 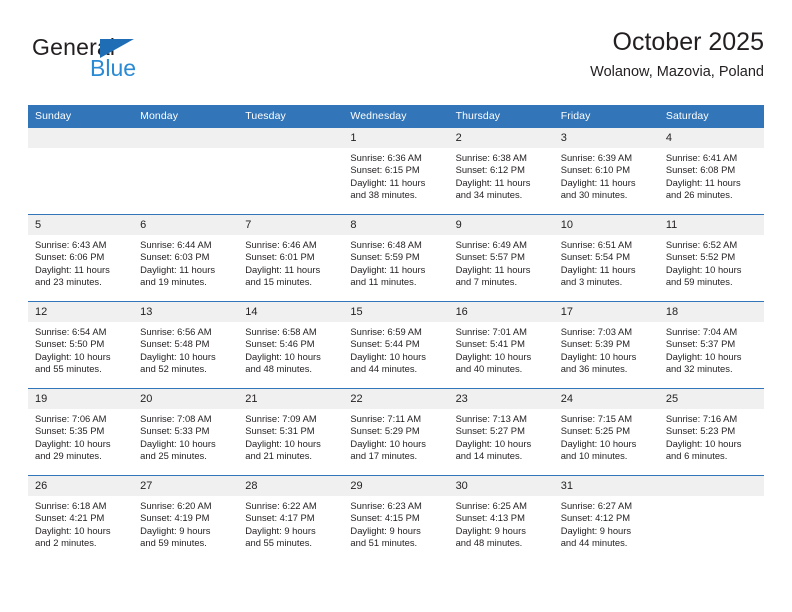 What do you see at coordinates (596, 331) in the screenshot?
I see `sunrise-text: Sunrise: 7:03 AM` at bounding box center [596, 331].